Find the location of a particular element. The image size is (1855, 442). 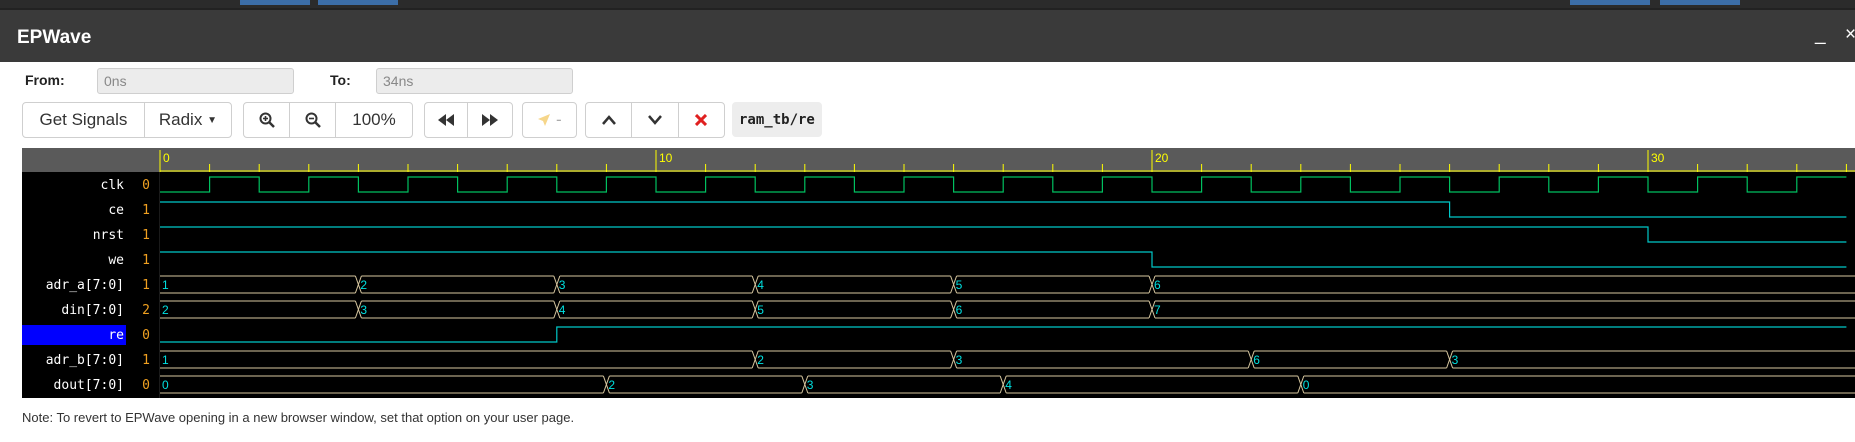

to-label: To: is located at coordinates (340, 80).